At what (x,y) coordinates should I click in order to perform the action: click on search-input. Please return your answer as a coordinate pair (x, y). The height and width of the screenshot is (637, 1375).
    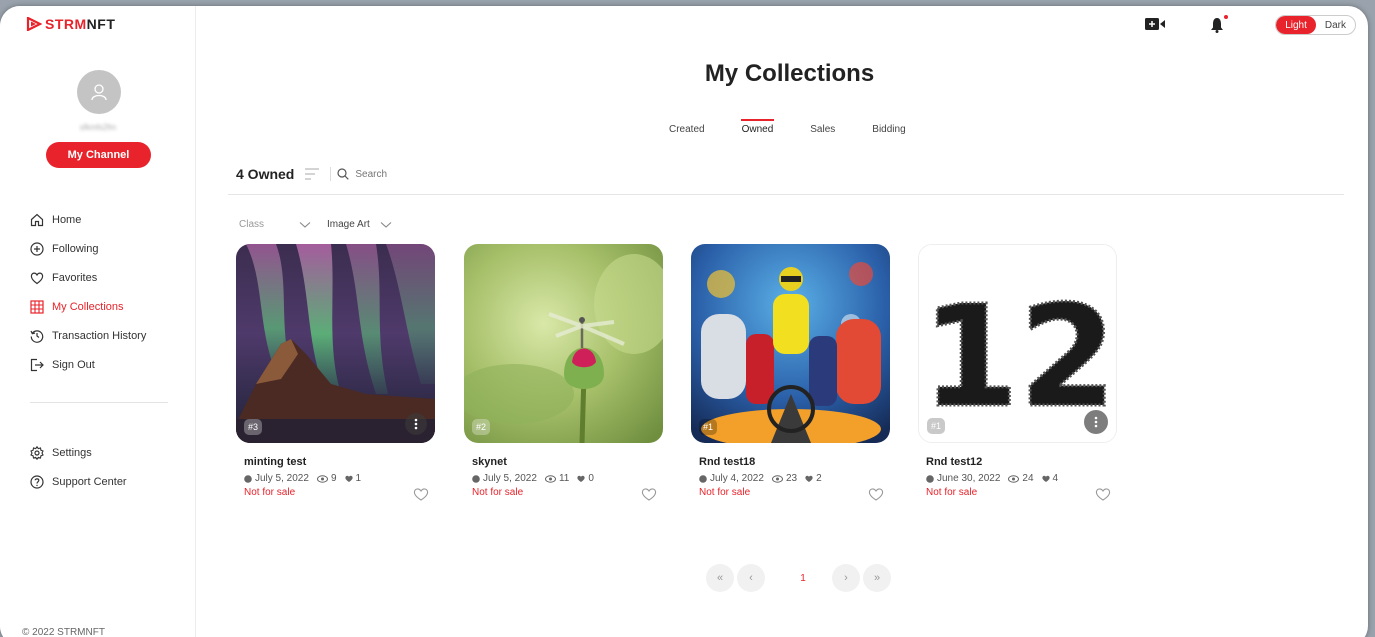
    Looking at the image, I should click on (415, 174).